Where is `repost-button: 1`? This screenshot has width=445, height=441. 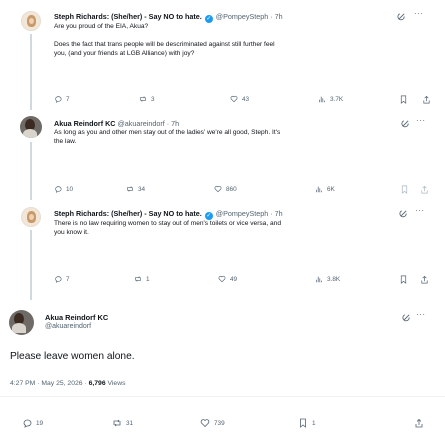
repost-button: 1 is located at coordinates (142, 279).